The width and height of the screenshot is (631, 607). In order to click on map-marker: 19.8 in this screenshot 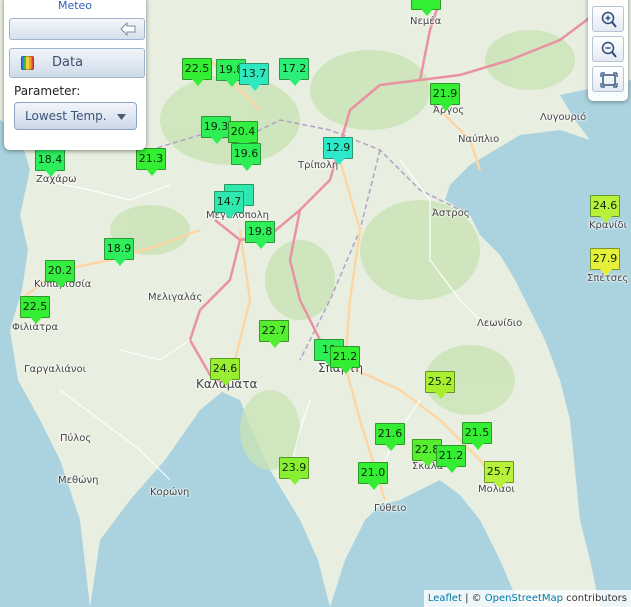, I will do `click(260, 235)`.